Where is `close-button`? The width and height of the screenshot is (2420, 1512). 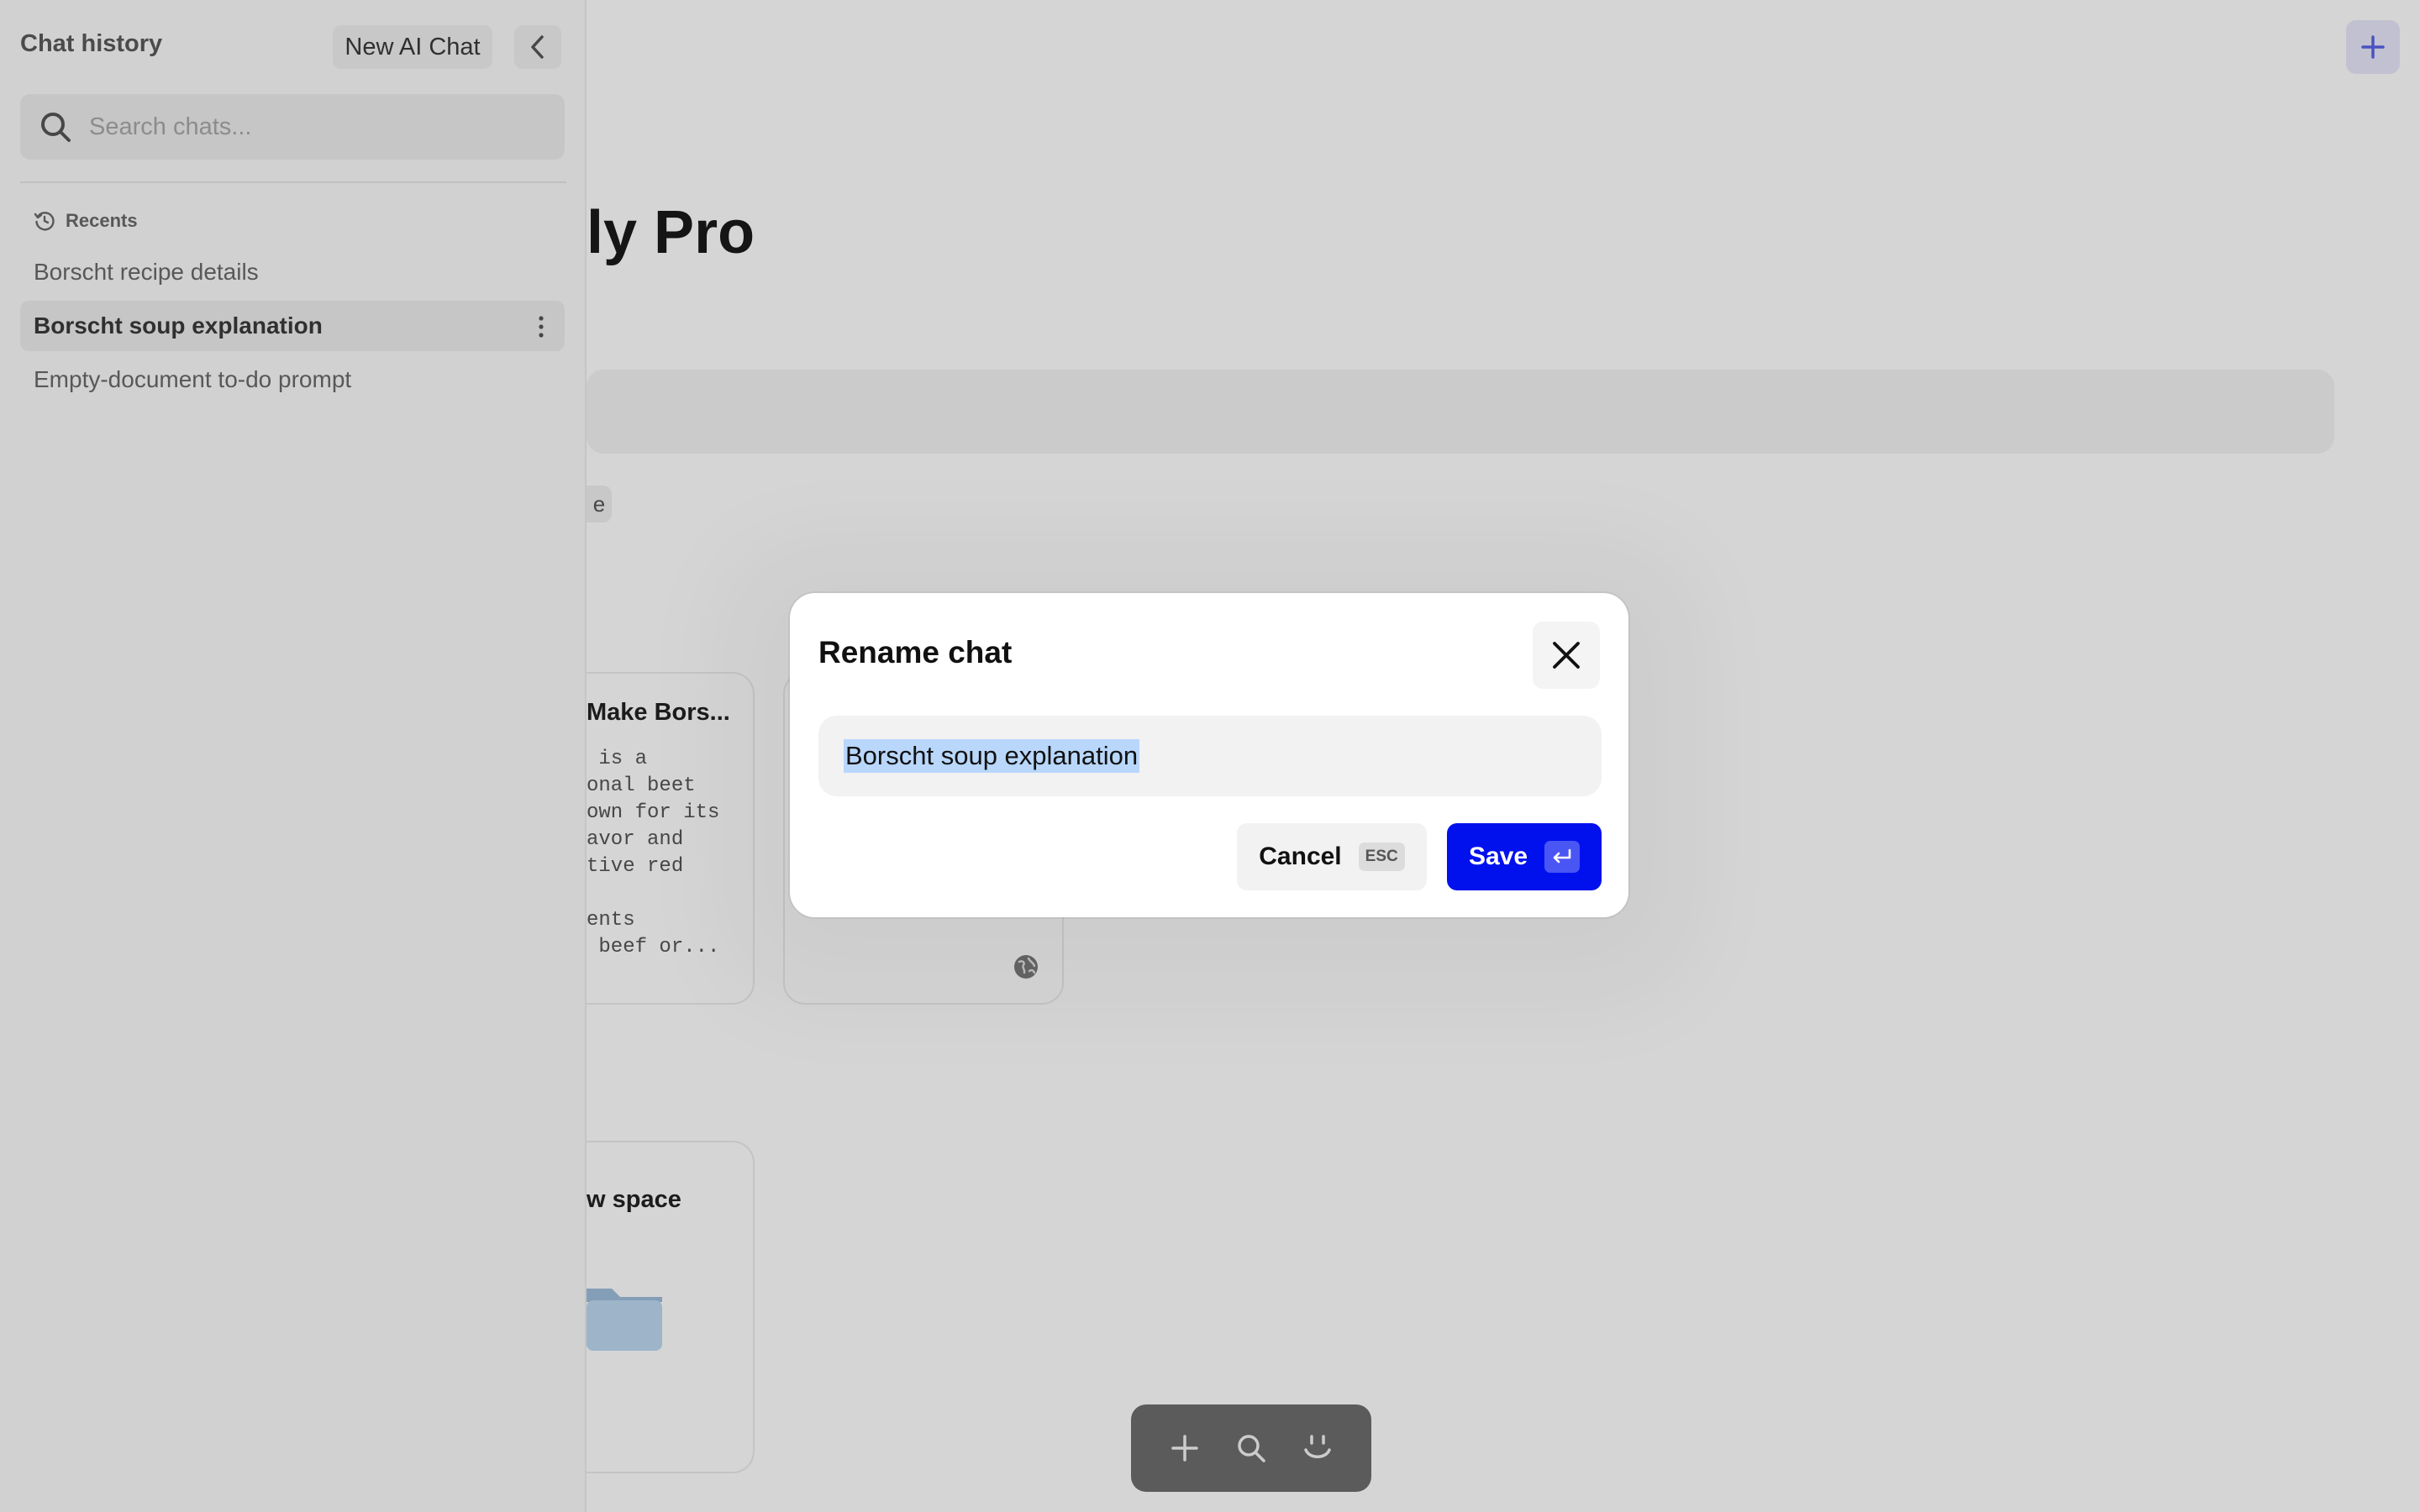
close-button is located at coordinates (1566, 655).